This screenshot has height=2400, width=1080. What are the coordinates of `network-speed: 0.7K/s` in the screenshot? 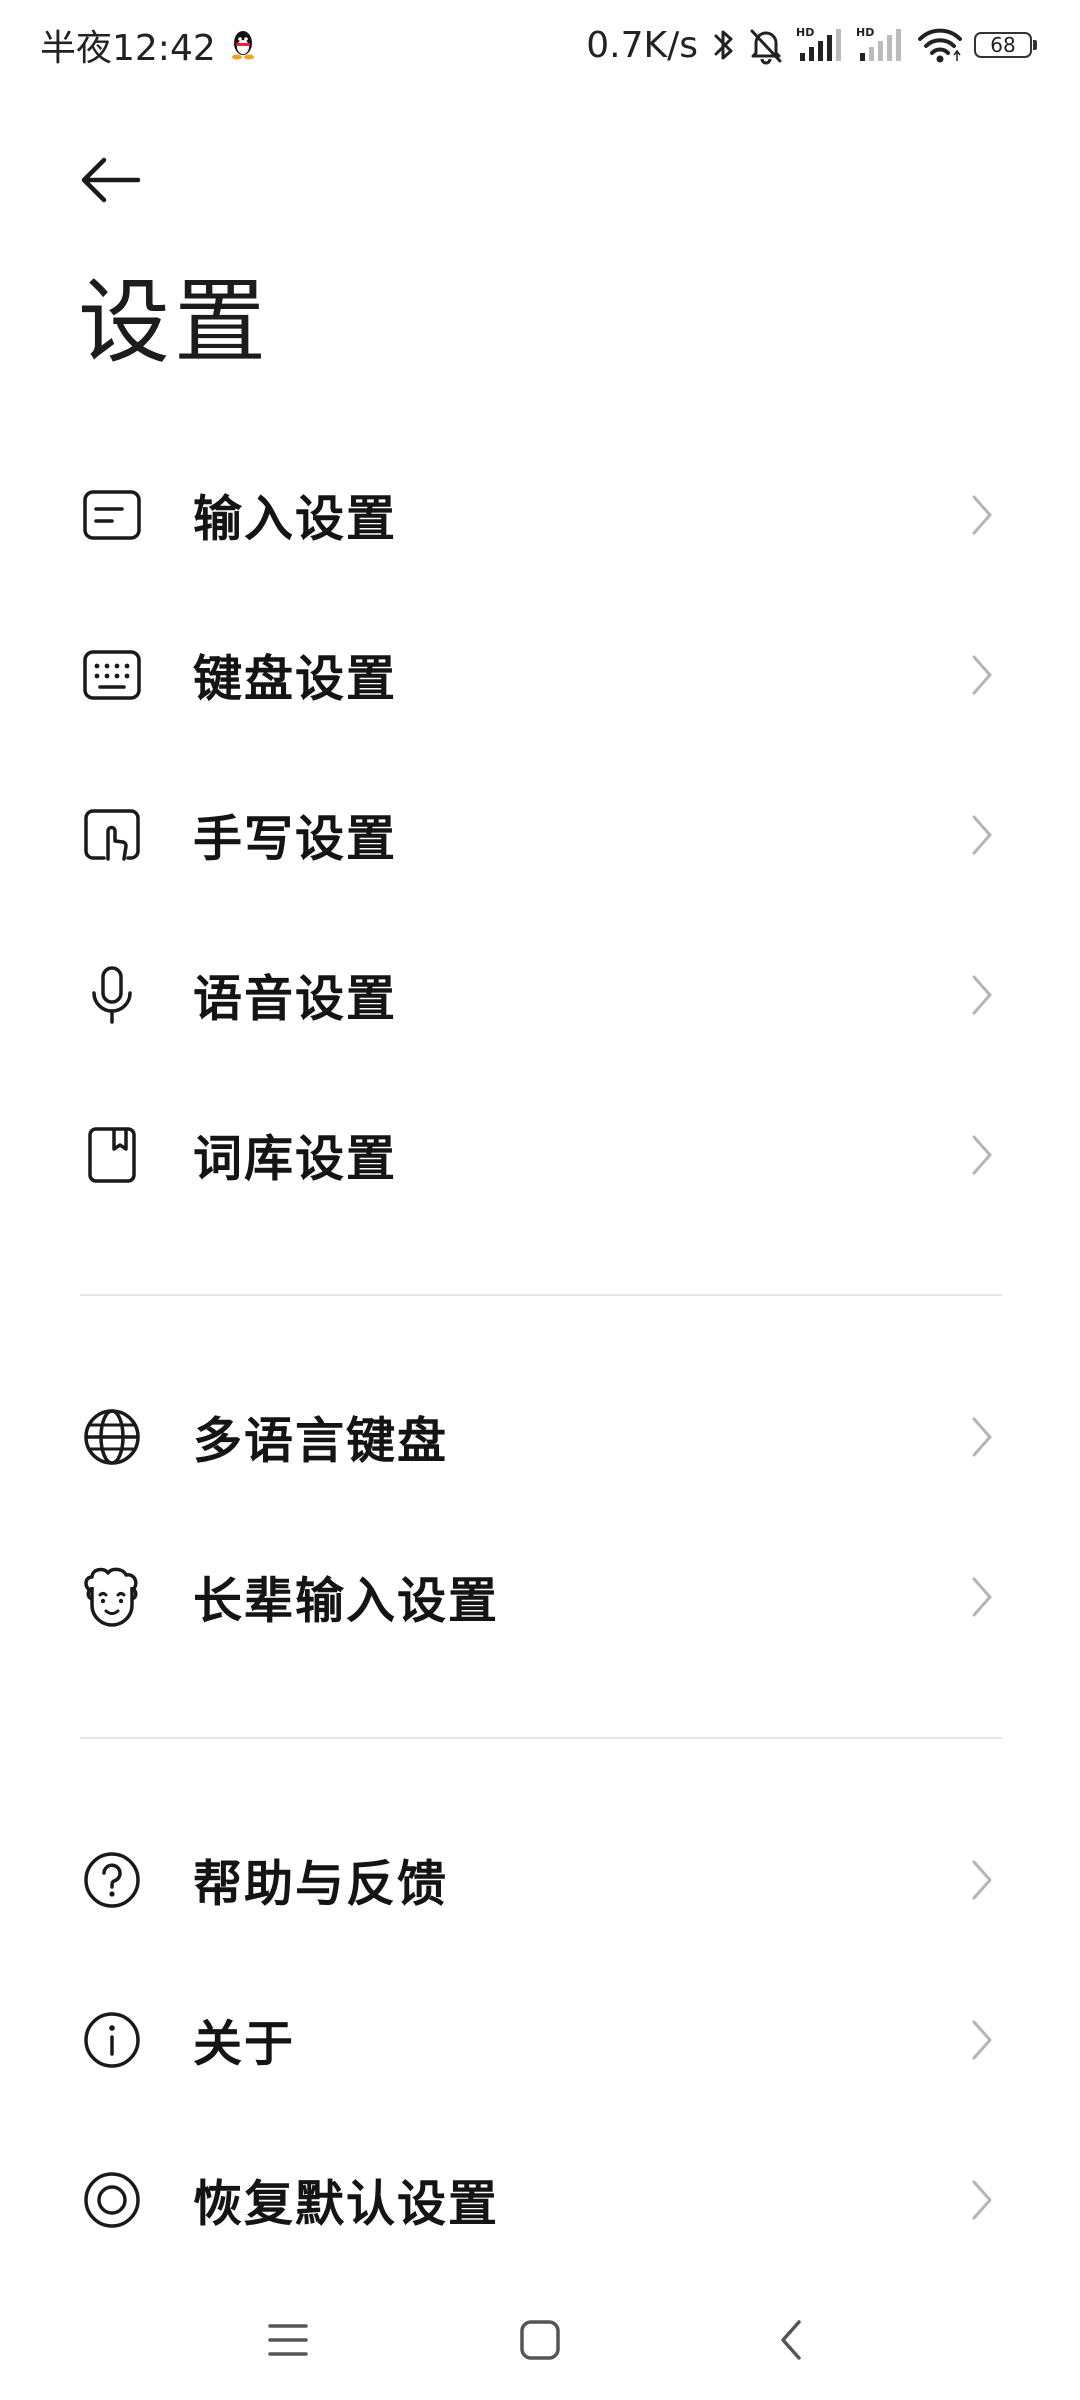 It's located at (642, 45).